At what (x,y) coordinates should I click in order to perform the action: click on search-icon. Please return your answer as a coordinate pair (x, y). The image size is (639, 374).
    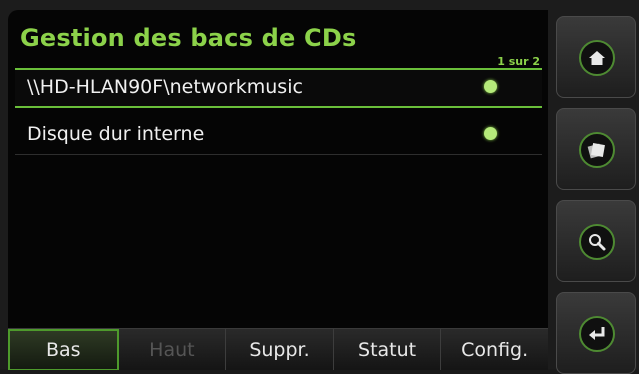
    Looking at the image, I should click on (597, 242).